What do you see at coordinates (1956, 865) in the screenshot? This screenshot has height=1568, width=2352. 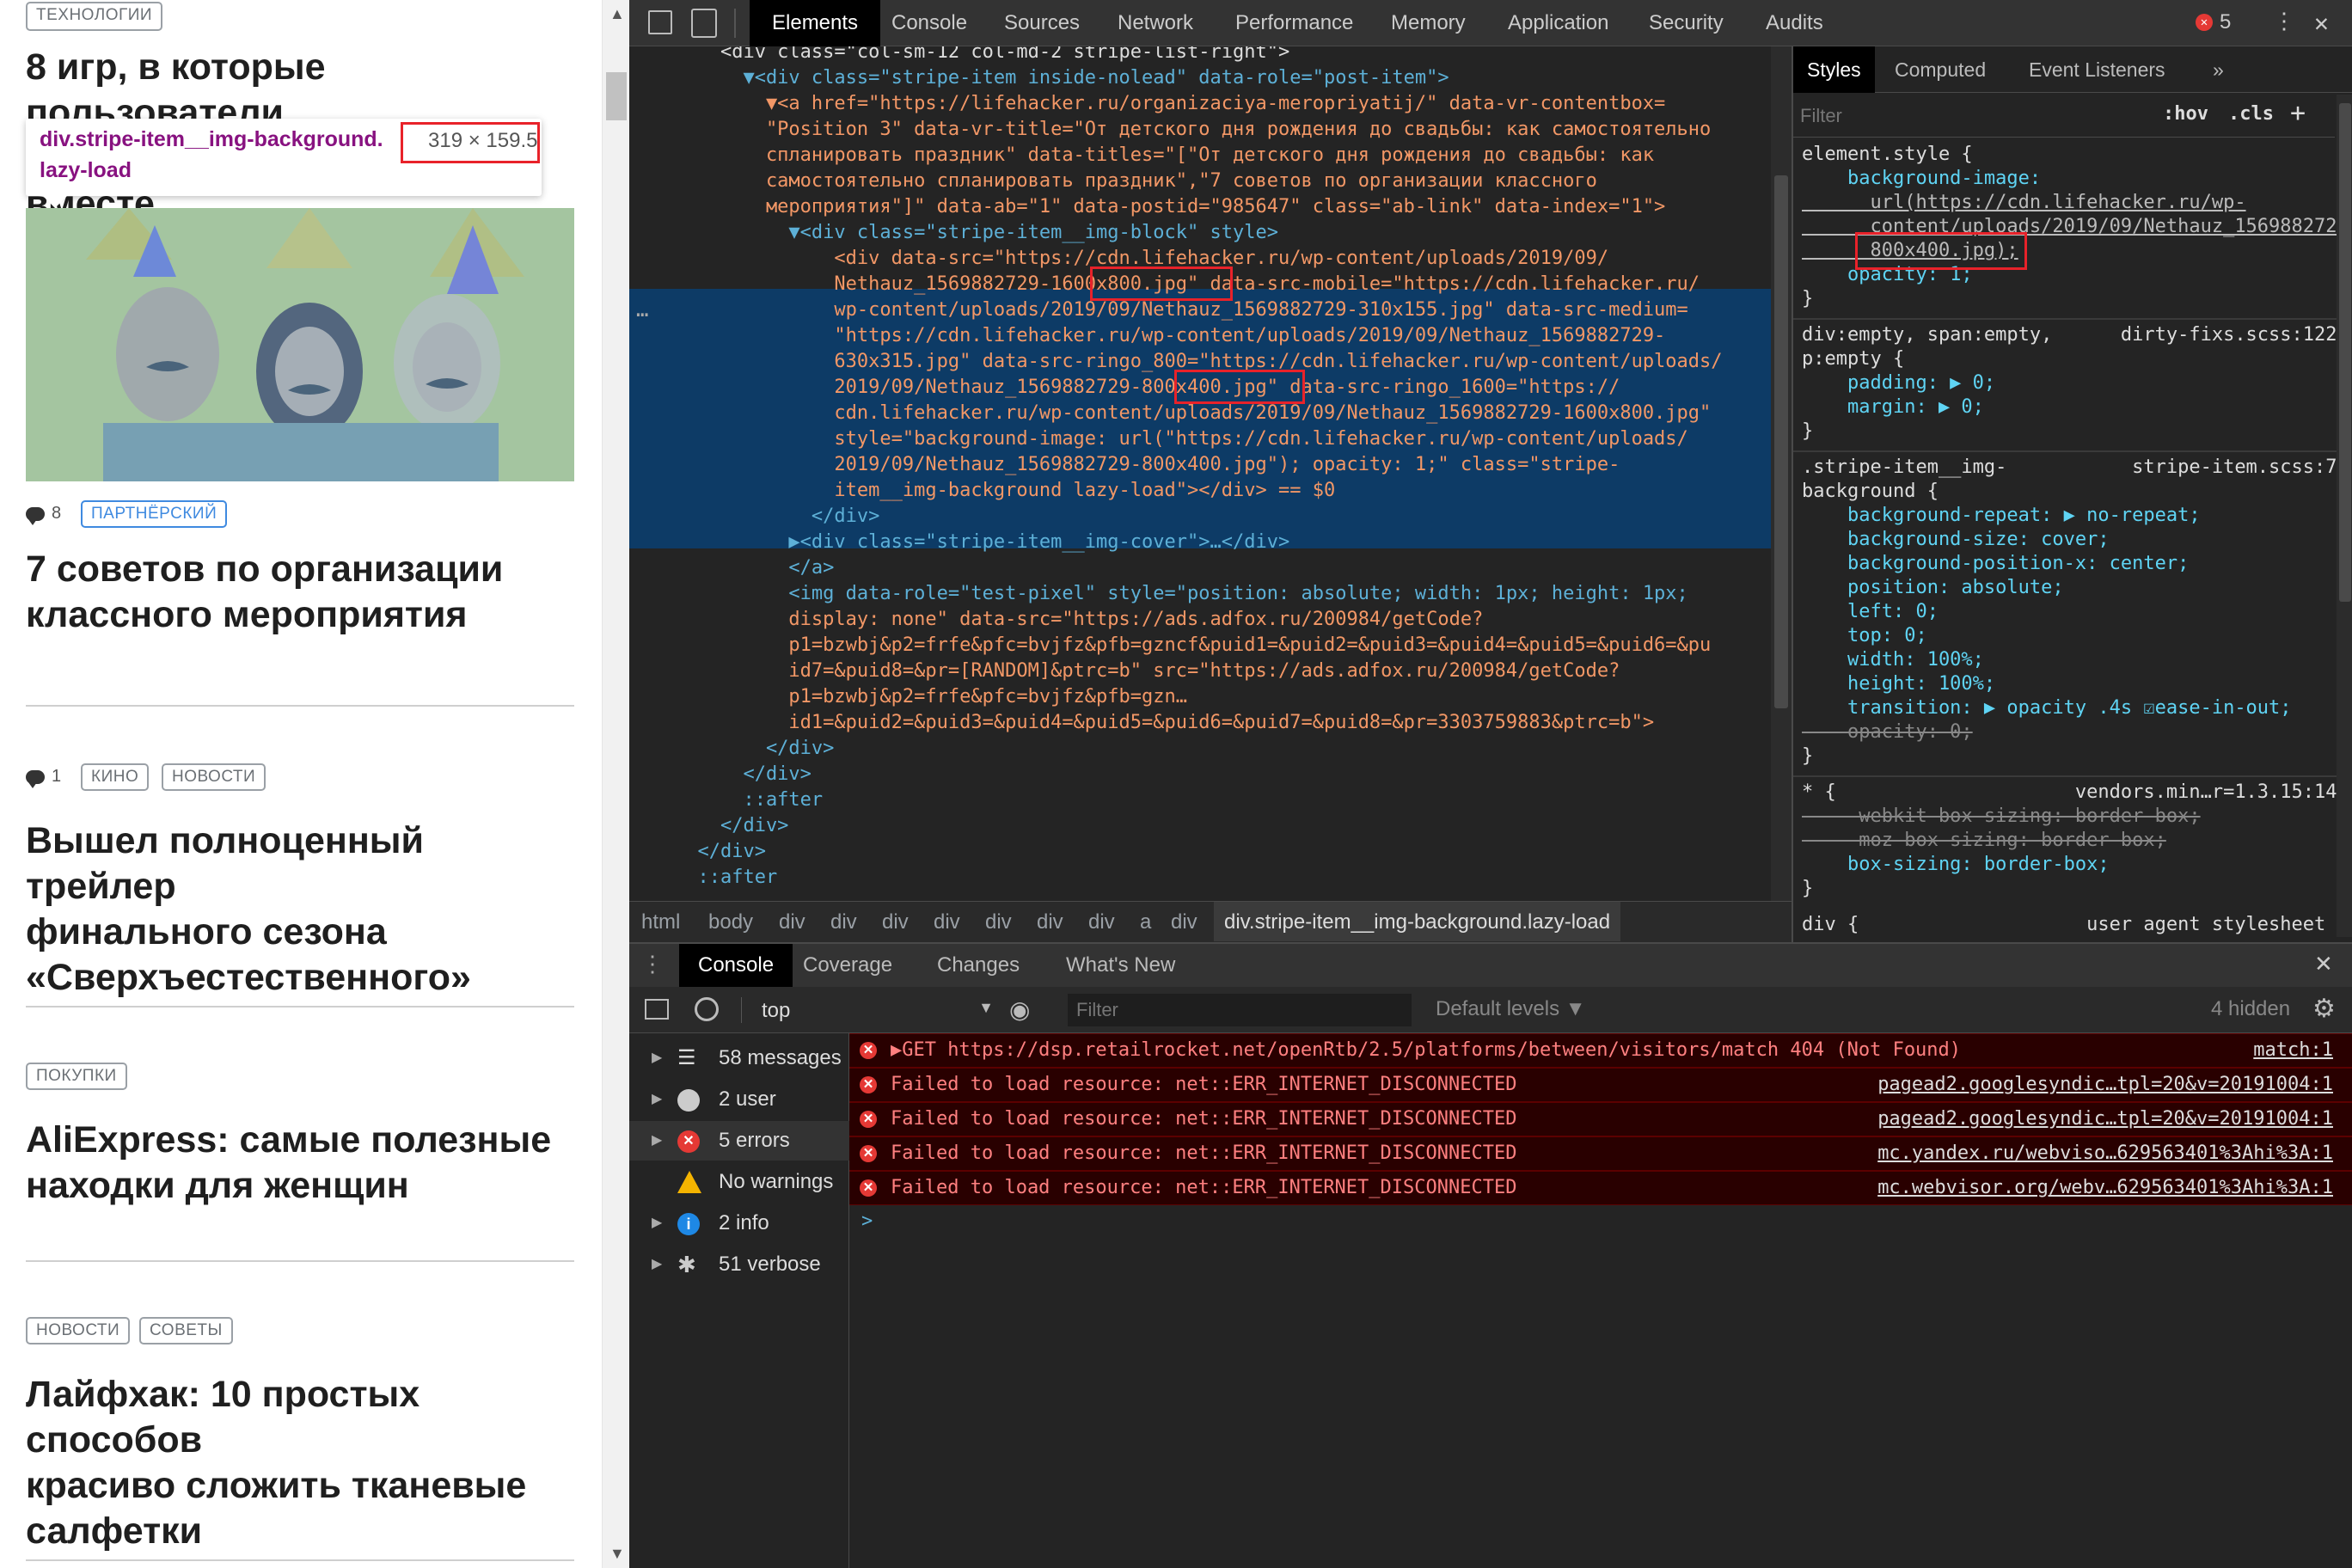 I see `css-rule-line: box-sizing: border-box;` at bounding box center [1956, 865].